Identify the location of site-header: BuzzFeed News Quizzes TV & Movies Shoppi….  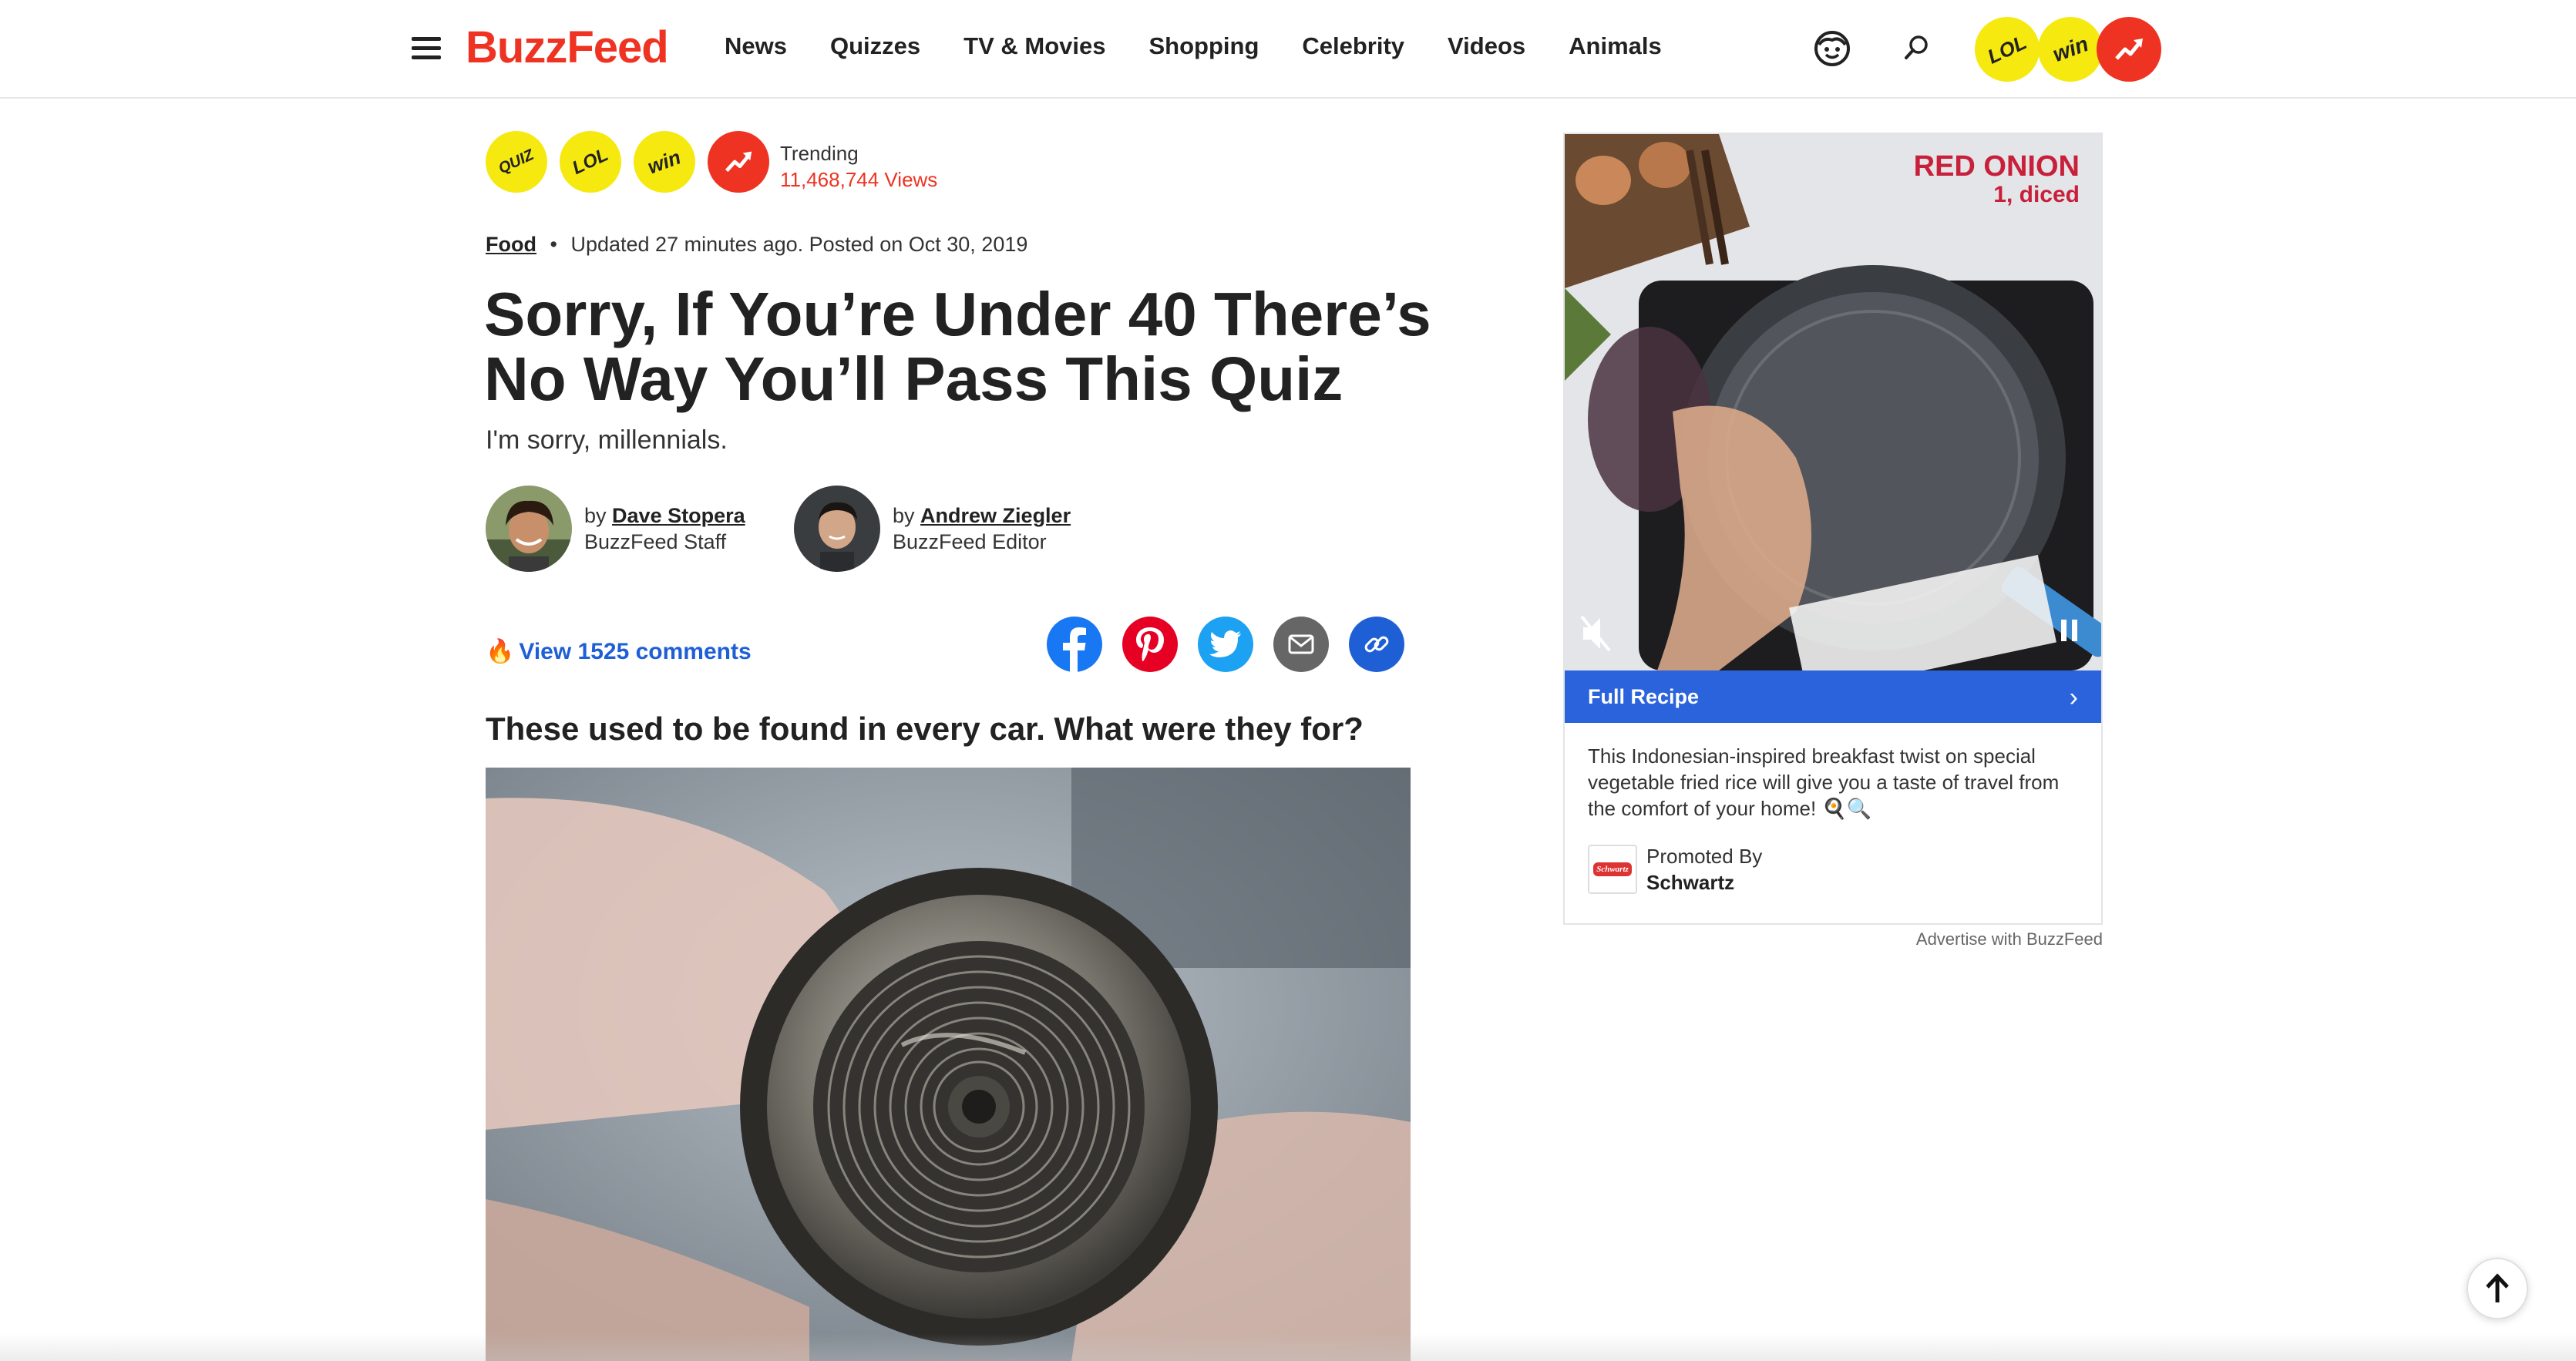
(1288, 49).